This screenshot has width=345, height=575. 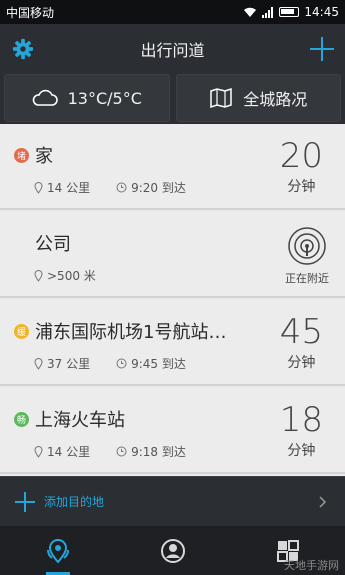 What do you see at coordinates (30, 12) in the screenshot?
I see `carrier-name: 中国移动` at bounding box center [30, 12].